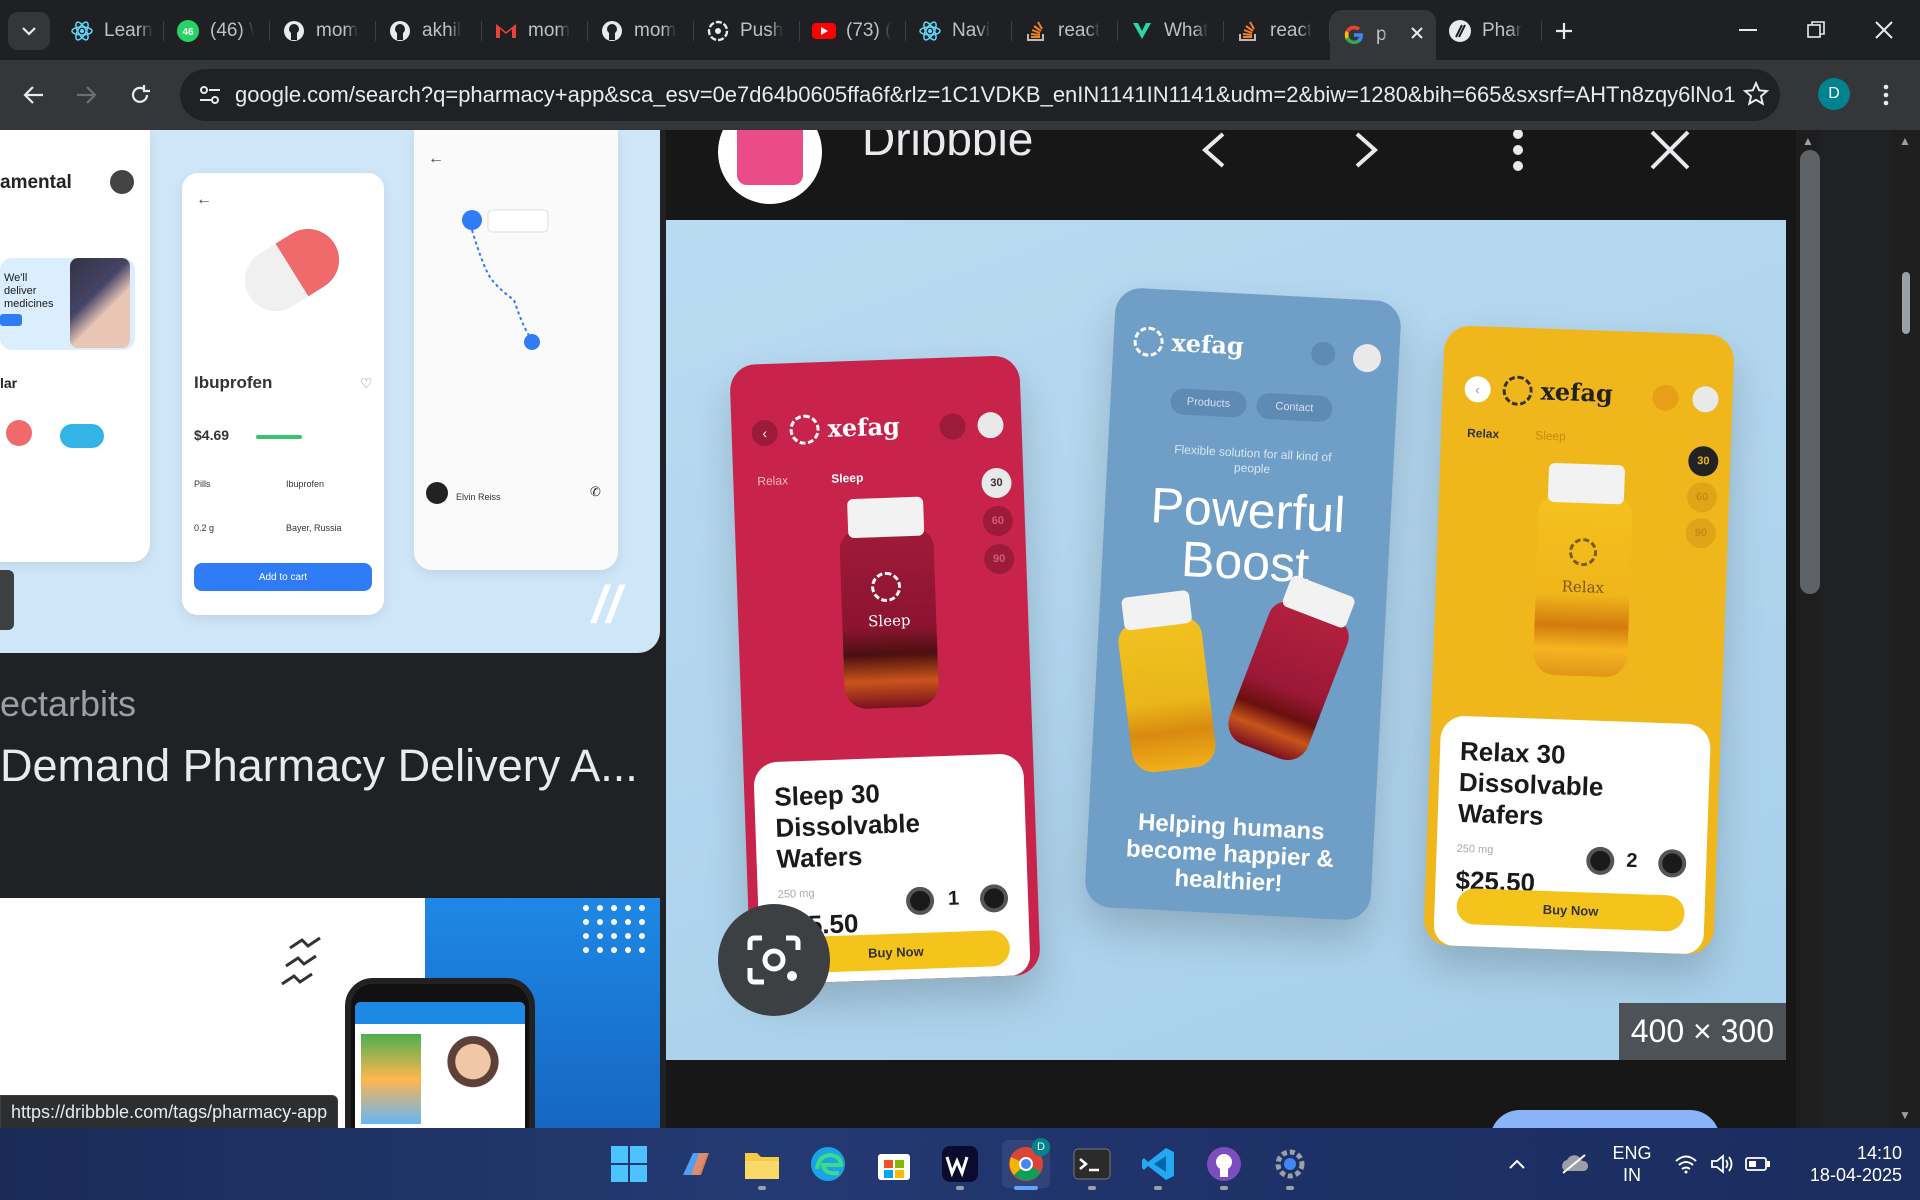 This screenshot has width=1920, height=1200. I want to click on reload-button, so click(140, 95).